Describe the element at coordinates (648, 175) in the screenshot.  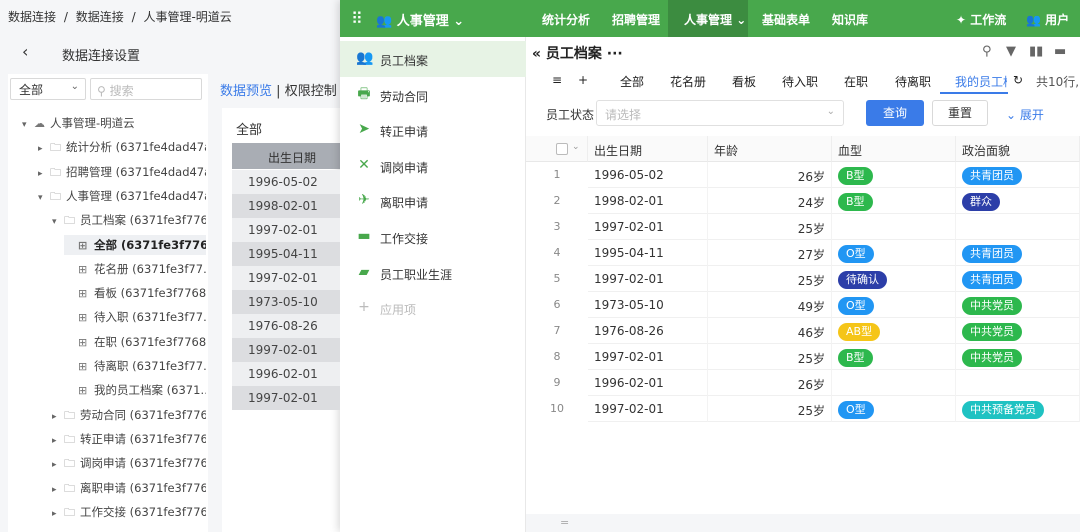
I see `birthdate-cell: 1996-05-02` at that location.